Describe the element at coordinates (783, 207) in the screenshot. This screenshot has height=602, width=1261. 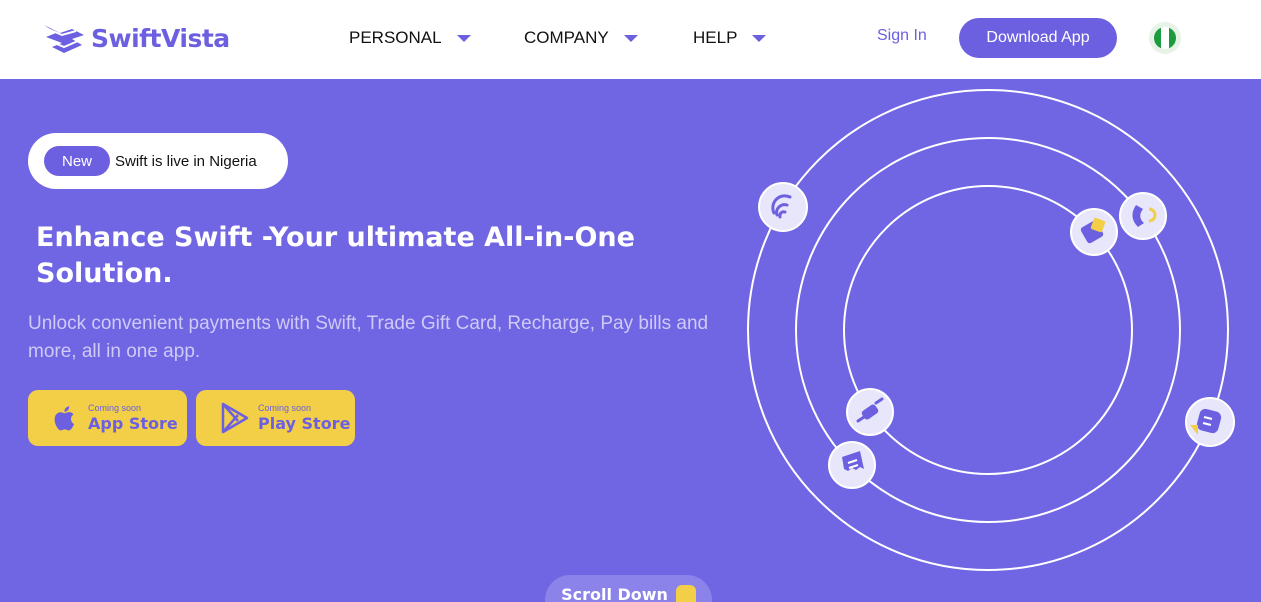
I see `wifi-icon` at that location.